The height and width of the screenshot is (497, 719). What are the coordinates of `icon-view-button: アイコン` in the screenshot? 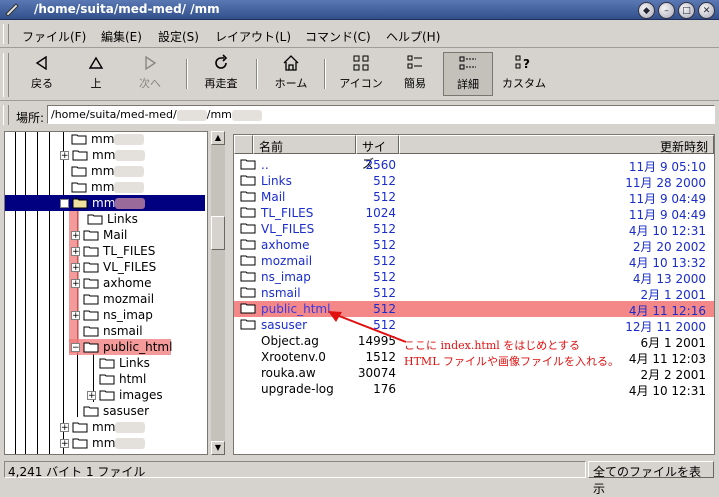 It's located at (361, 74).